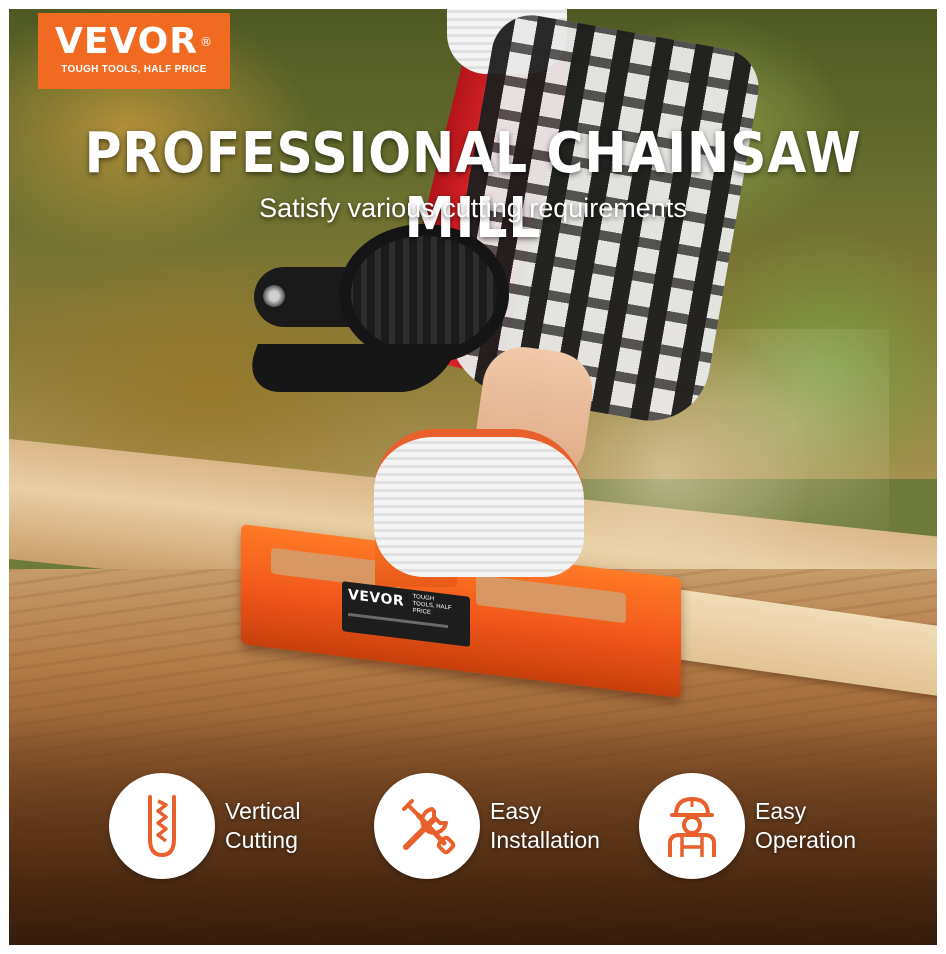 The height and width of the screenshot is (954, 946). What do you see at coordinates (126, 41) in the screenshot?
I see `logo-name: VEVOR` at bounding box center [126, 41].